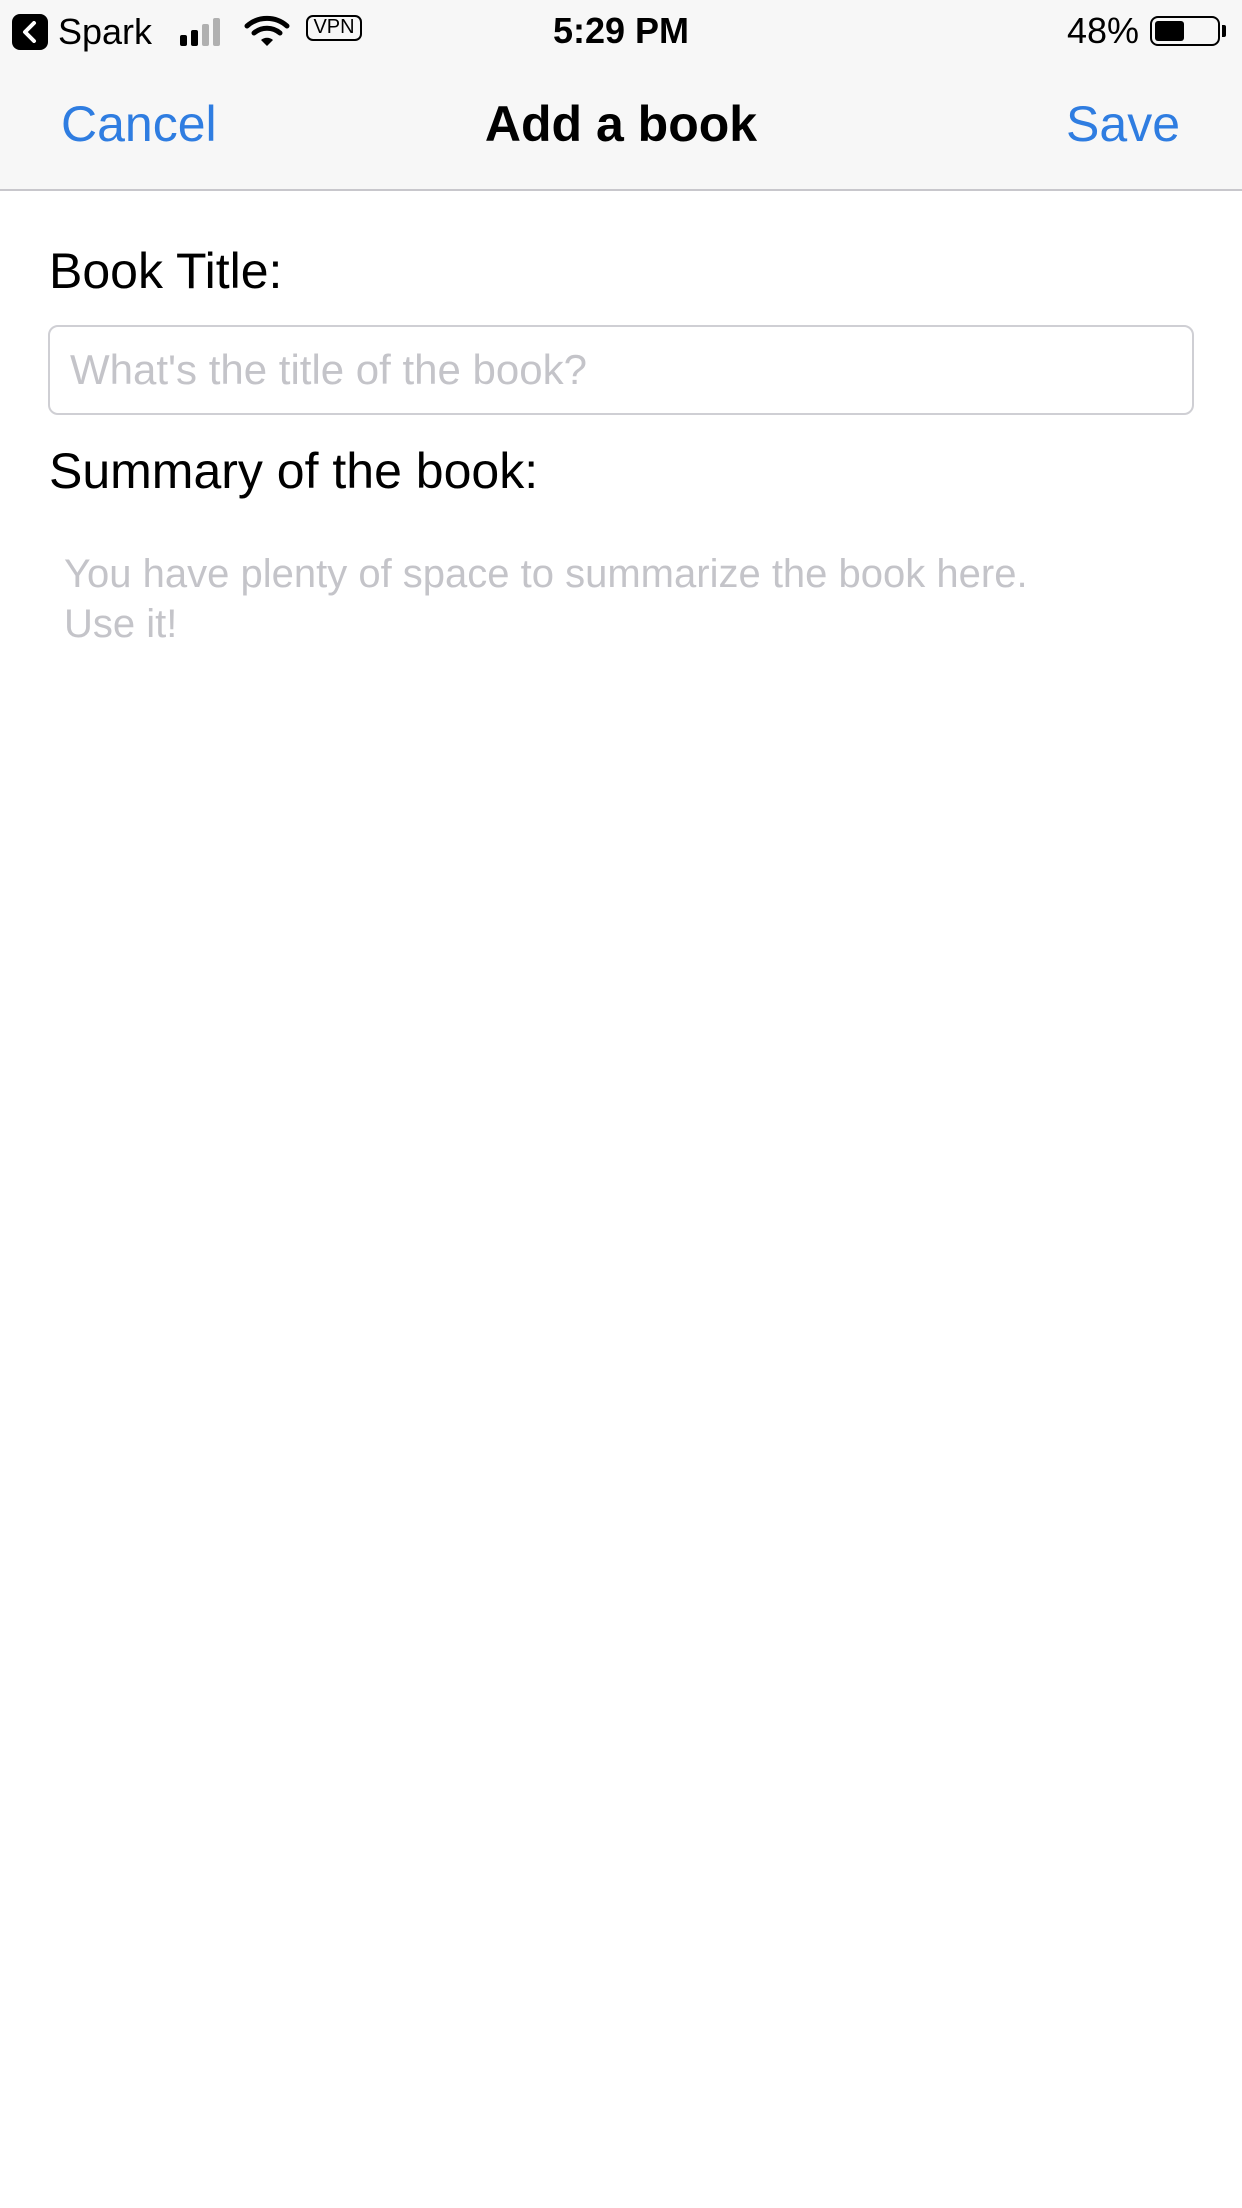 This screenshot has width=1242, height=2208. Describe the element at coordinates (1224, 31) in the screenshot. I see `battery-cap` at that location.